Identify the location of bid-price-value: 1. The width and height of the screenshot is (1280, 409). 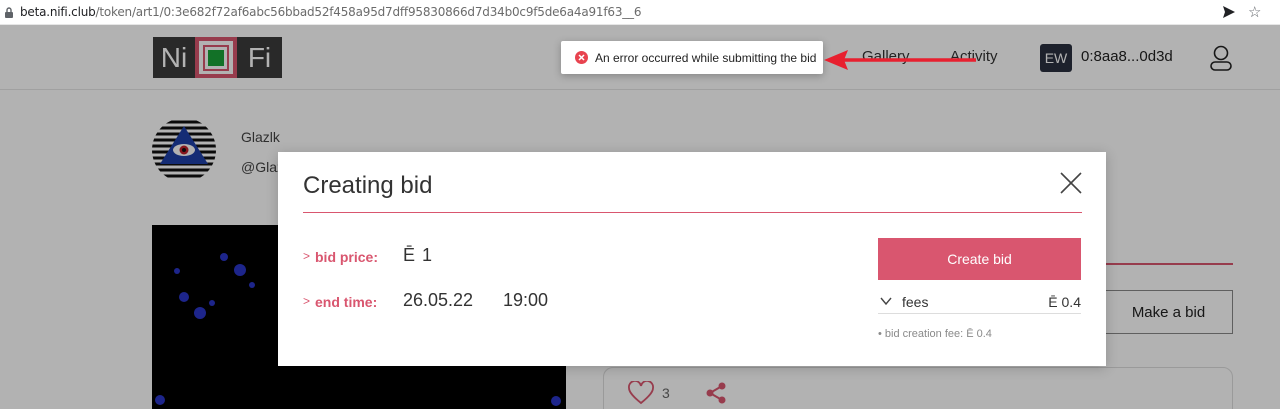
(427, 255).